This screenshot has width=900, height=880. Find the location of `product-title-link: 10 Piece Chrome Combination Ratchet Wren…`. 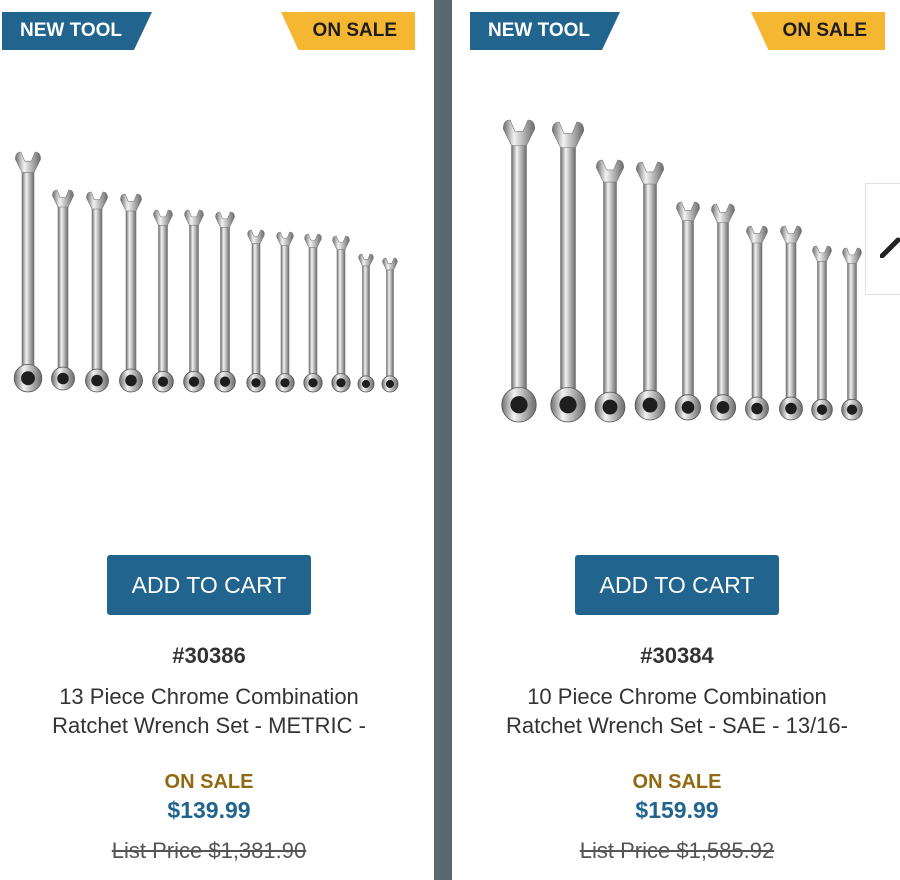

product-title-link: 10 Piece Chrome Combination Ratchet Wren… is located at coordinates (676, 711).